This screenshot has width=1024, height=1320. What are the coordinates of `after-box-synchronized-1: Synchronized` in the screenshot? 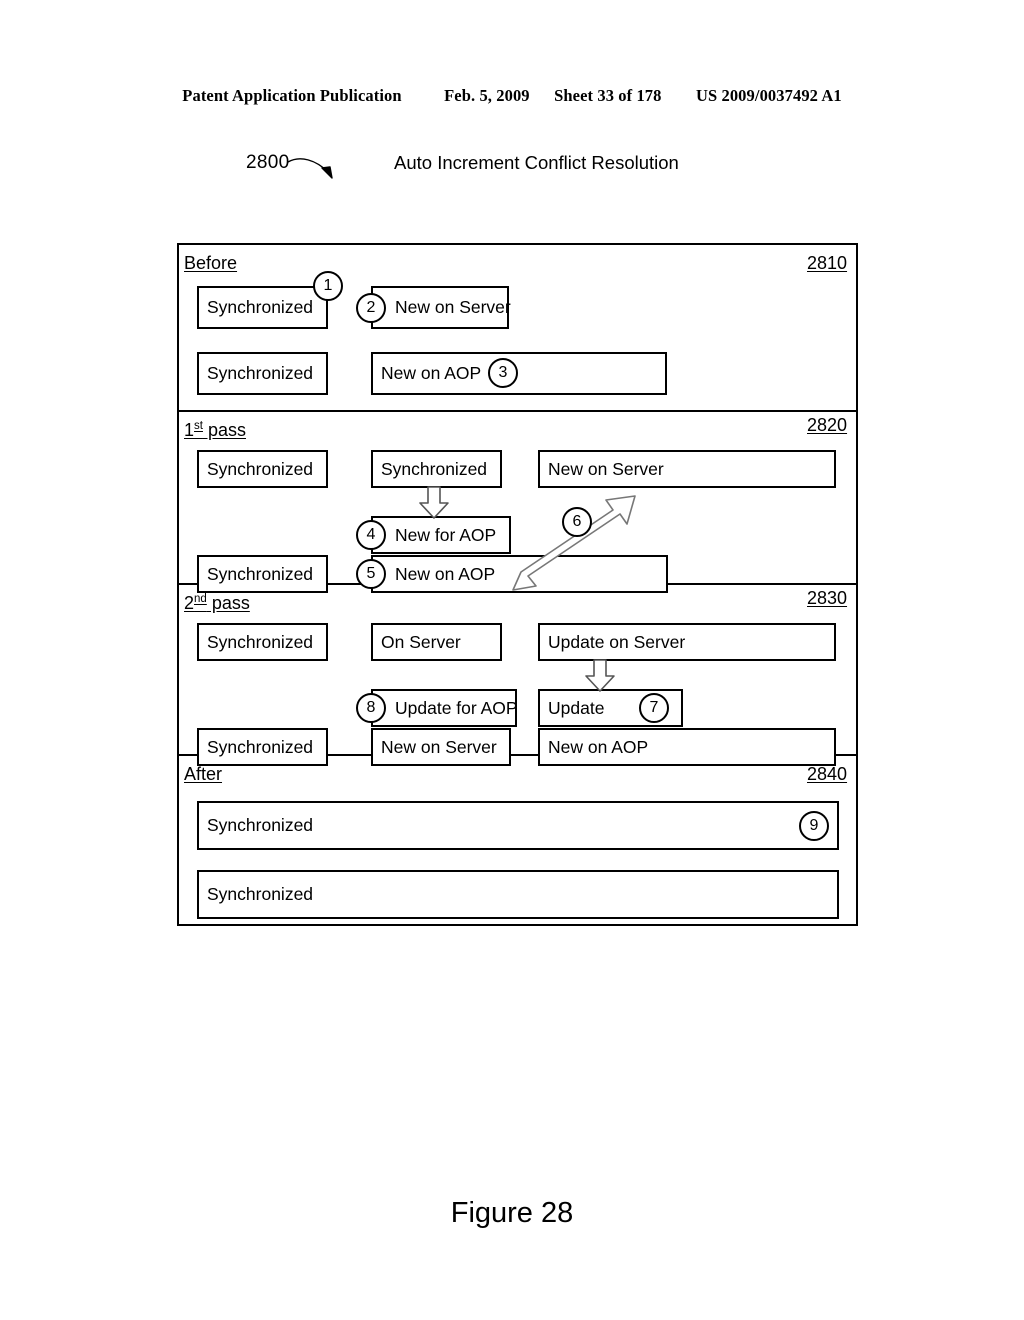 It's located at (518, 825).